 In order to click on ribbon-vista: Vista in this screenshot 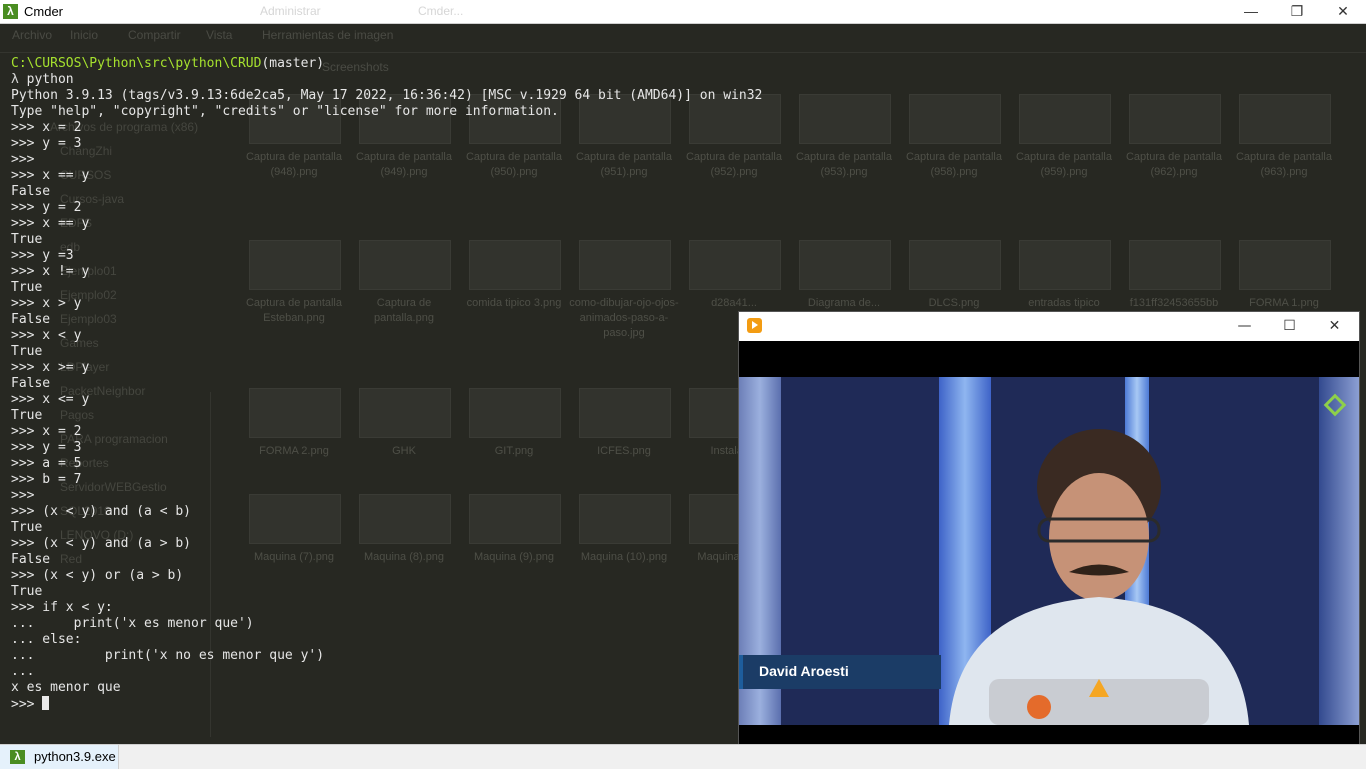, I will do `click(219, 35)`.